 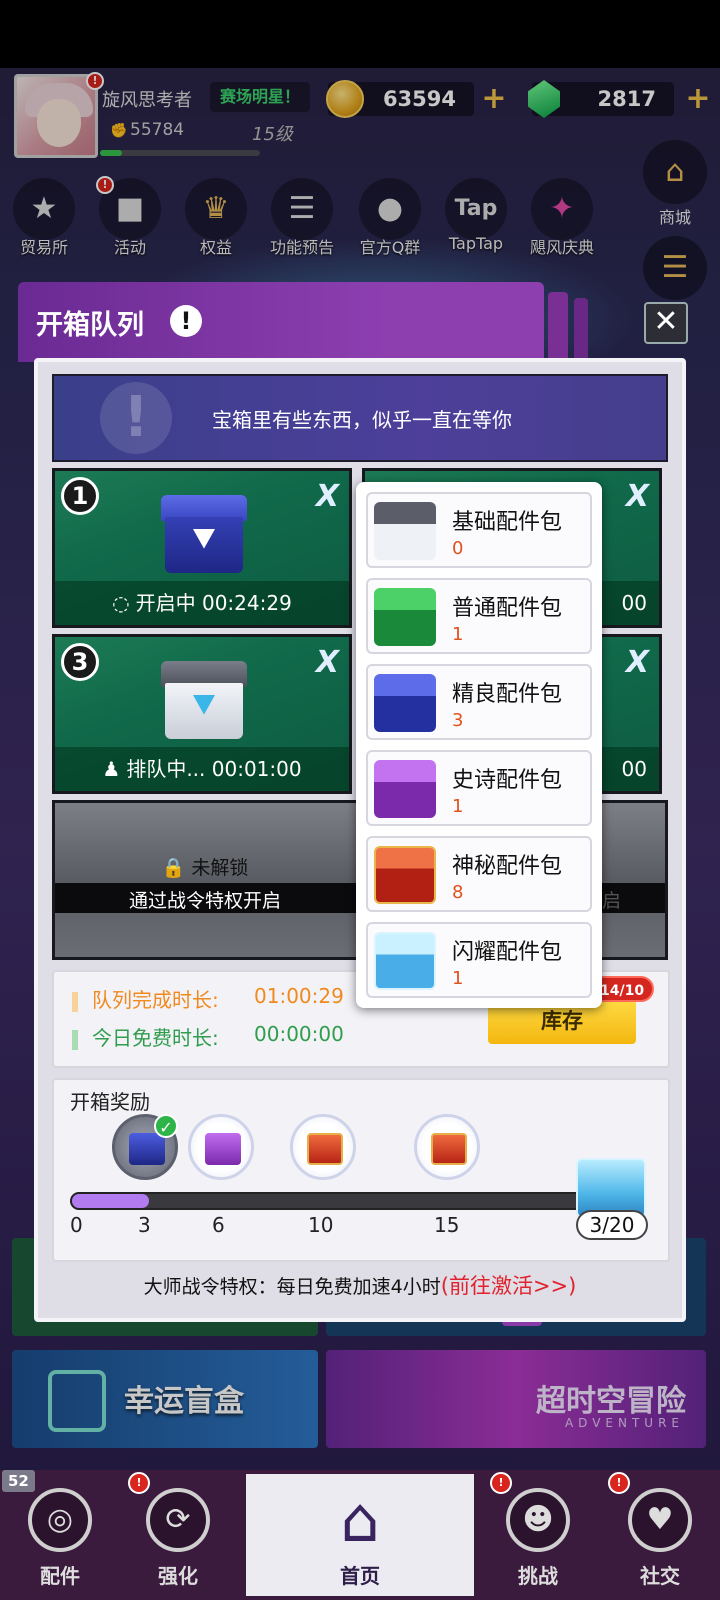 I want to click on reward-tick: 15, so click(x=447, y=1225).